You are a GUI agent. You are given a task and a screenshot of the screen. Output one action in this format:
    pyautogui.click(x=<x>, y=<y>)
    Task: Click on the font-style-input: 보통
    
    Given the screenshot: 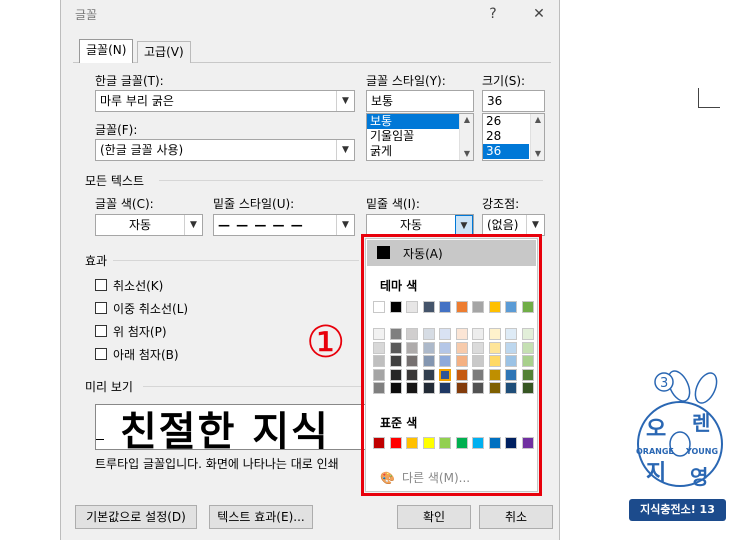 What is the action you would take?
    pyautogui.click(x=420, y=101)
    